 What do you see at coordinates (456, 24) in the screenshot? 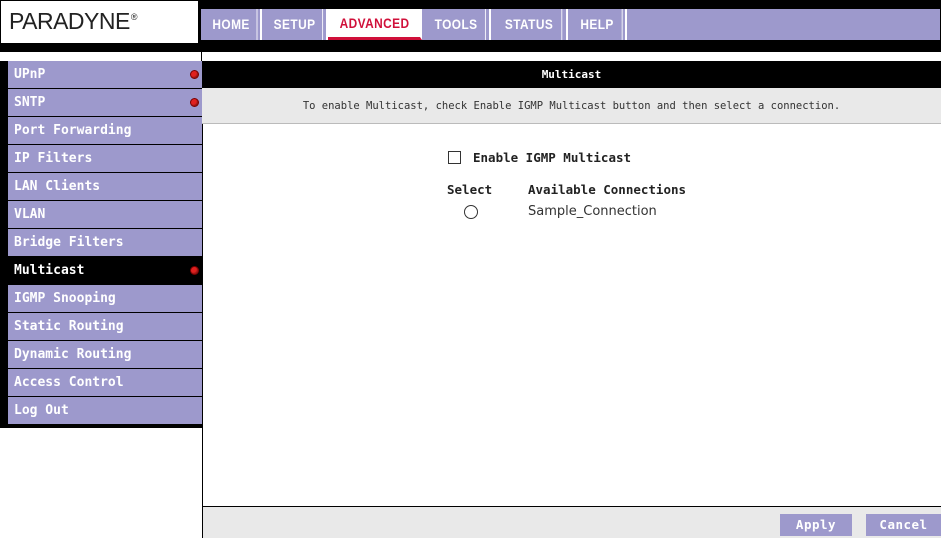
I see `tab-tools: TOOLS` at bounding box center [456, 24].